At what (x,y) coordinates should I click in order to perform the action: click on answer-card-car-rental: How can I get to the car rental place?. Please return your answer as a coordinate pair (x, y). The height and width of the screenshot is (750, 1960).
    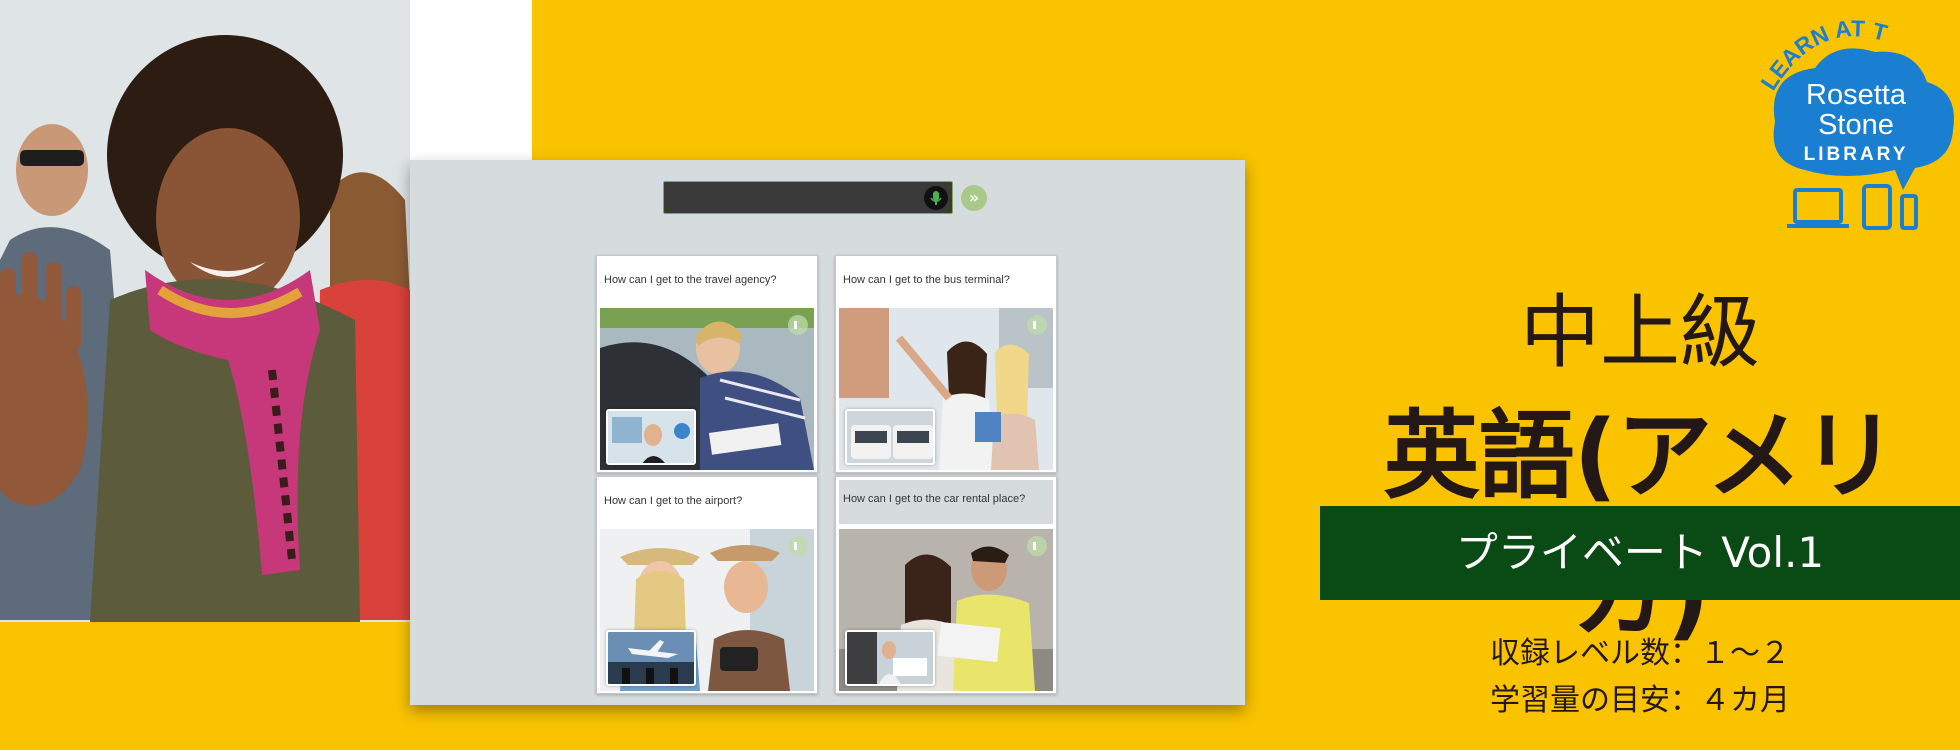
    Looking at the image, I should click on (946, 585).